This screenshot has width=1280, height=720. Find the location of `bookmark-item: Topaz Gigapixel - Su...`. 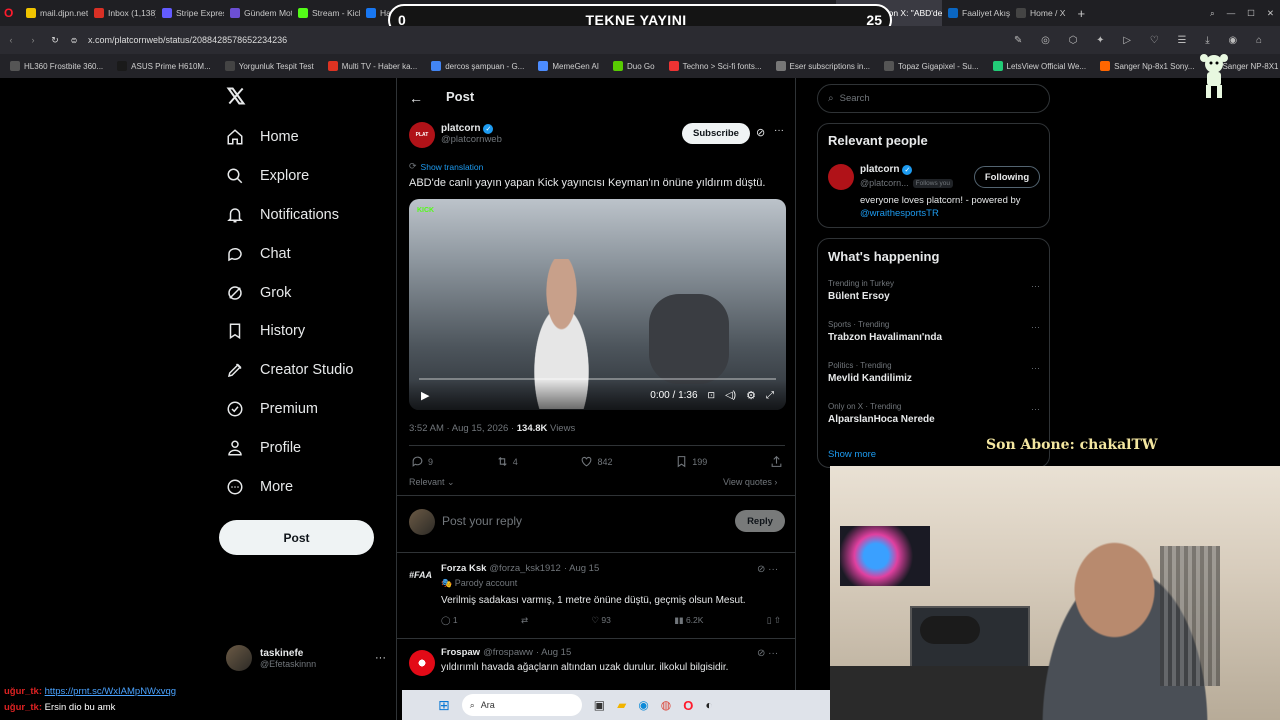

bookmark-item: Topaz Gigapixel - Su... is located at coordinates (931, 66).